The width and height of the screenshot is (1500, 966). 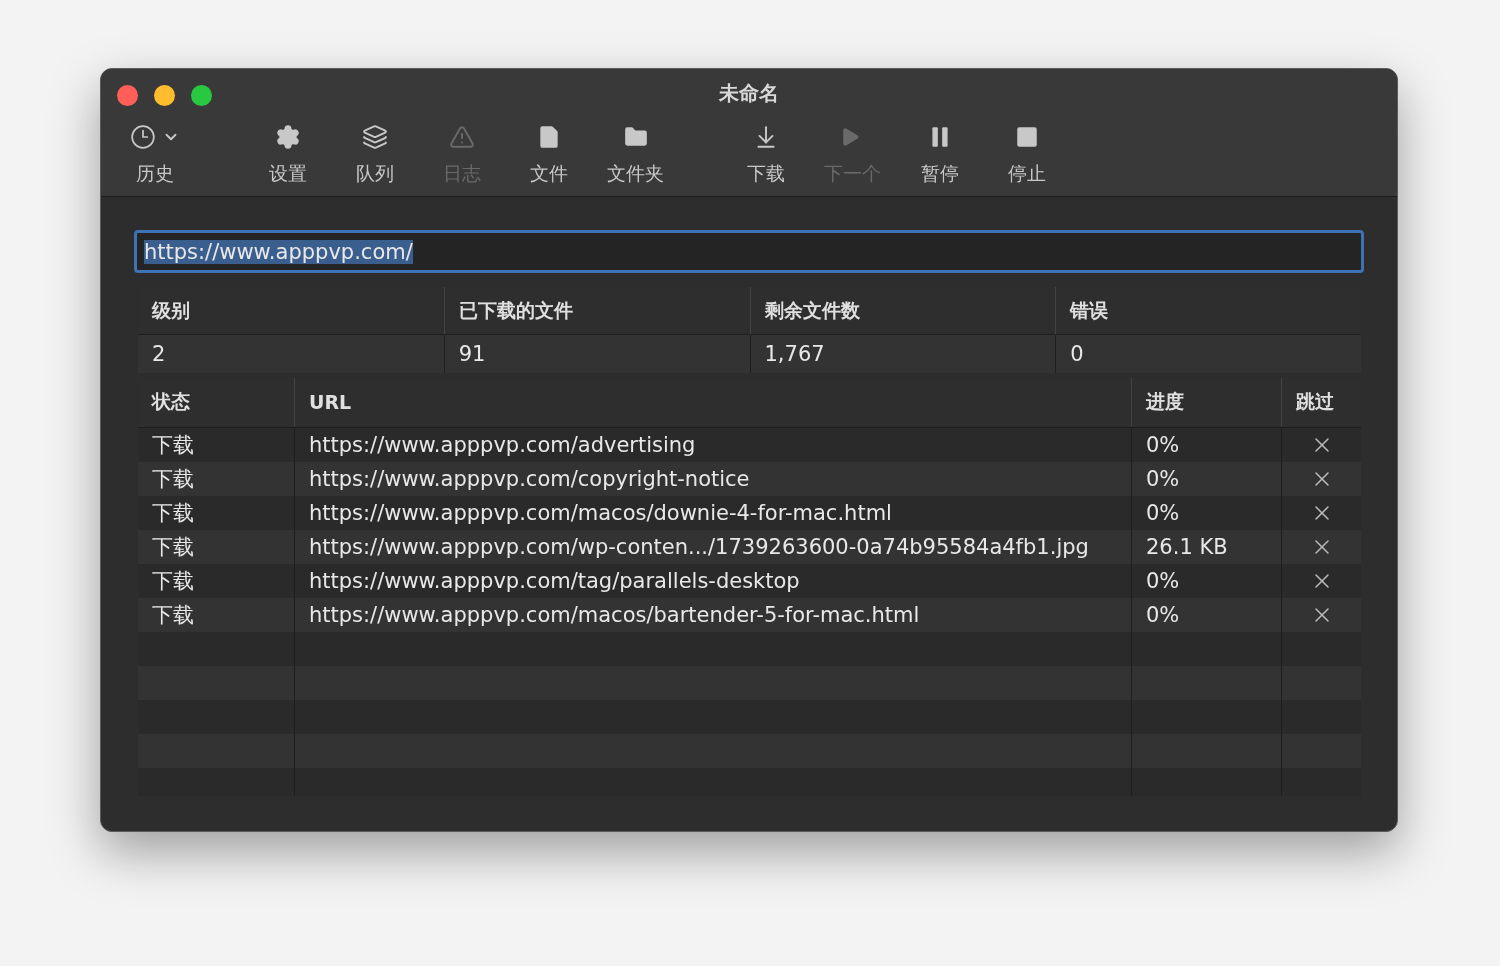 I want to click on toolbar-button: 暂停, so click(x=939, y=155).